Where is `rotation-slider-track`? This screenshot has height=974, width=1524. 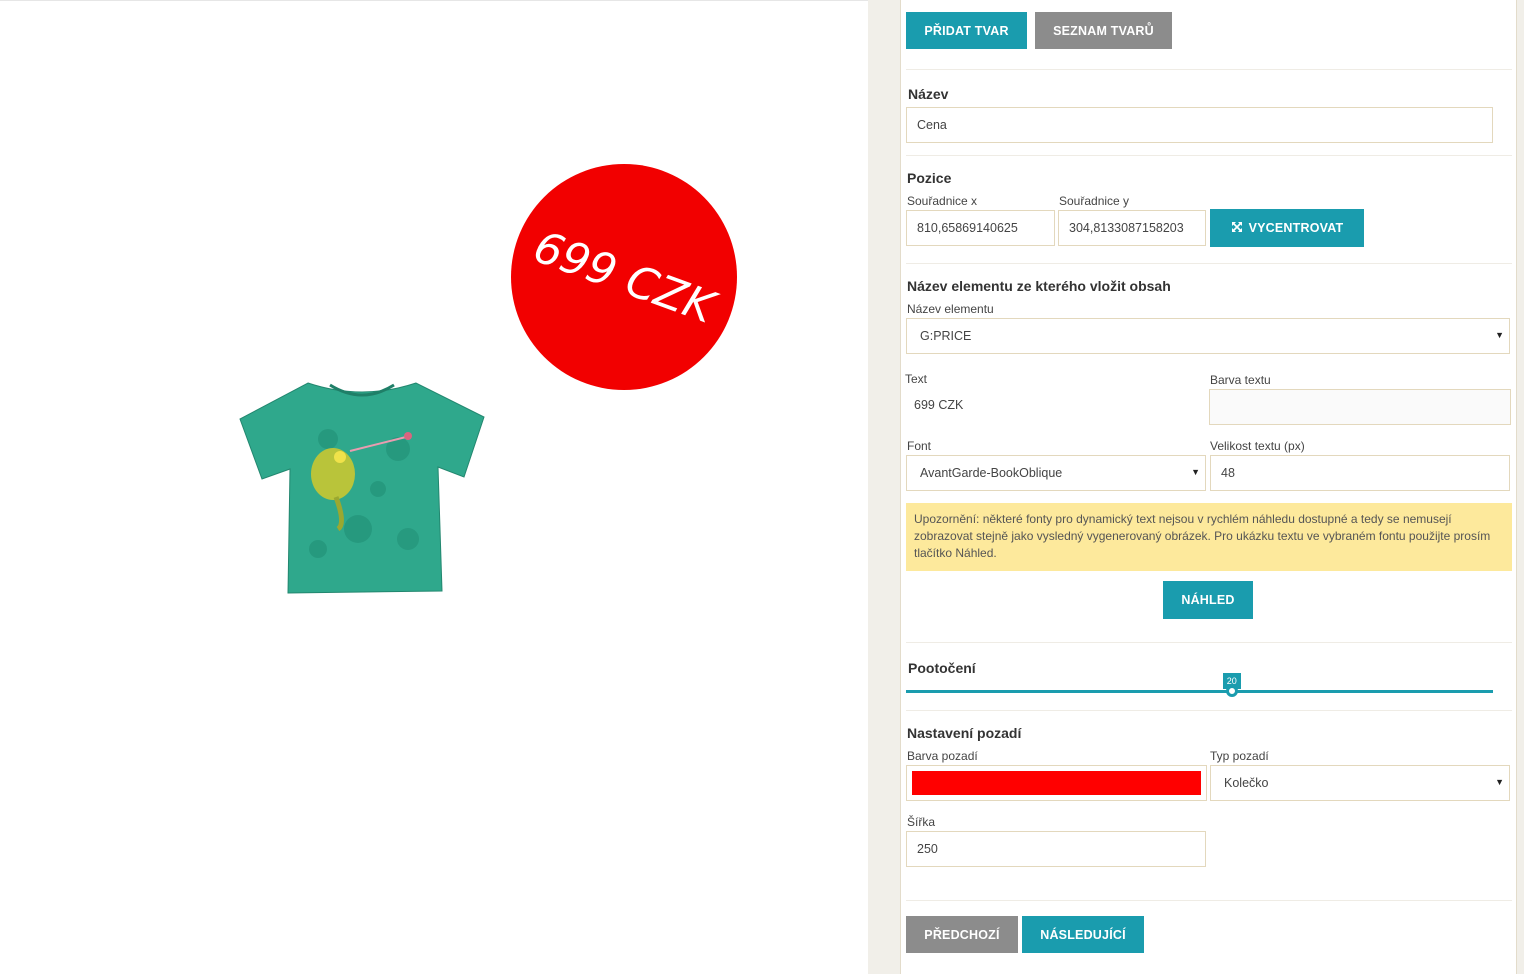 rotation-slider-track is located at coordinates (1199, 691).